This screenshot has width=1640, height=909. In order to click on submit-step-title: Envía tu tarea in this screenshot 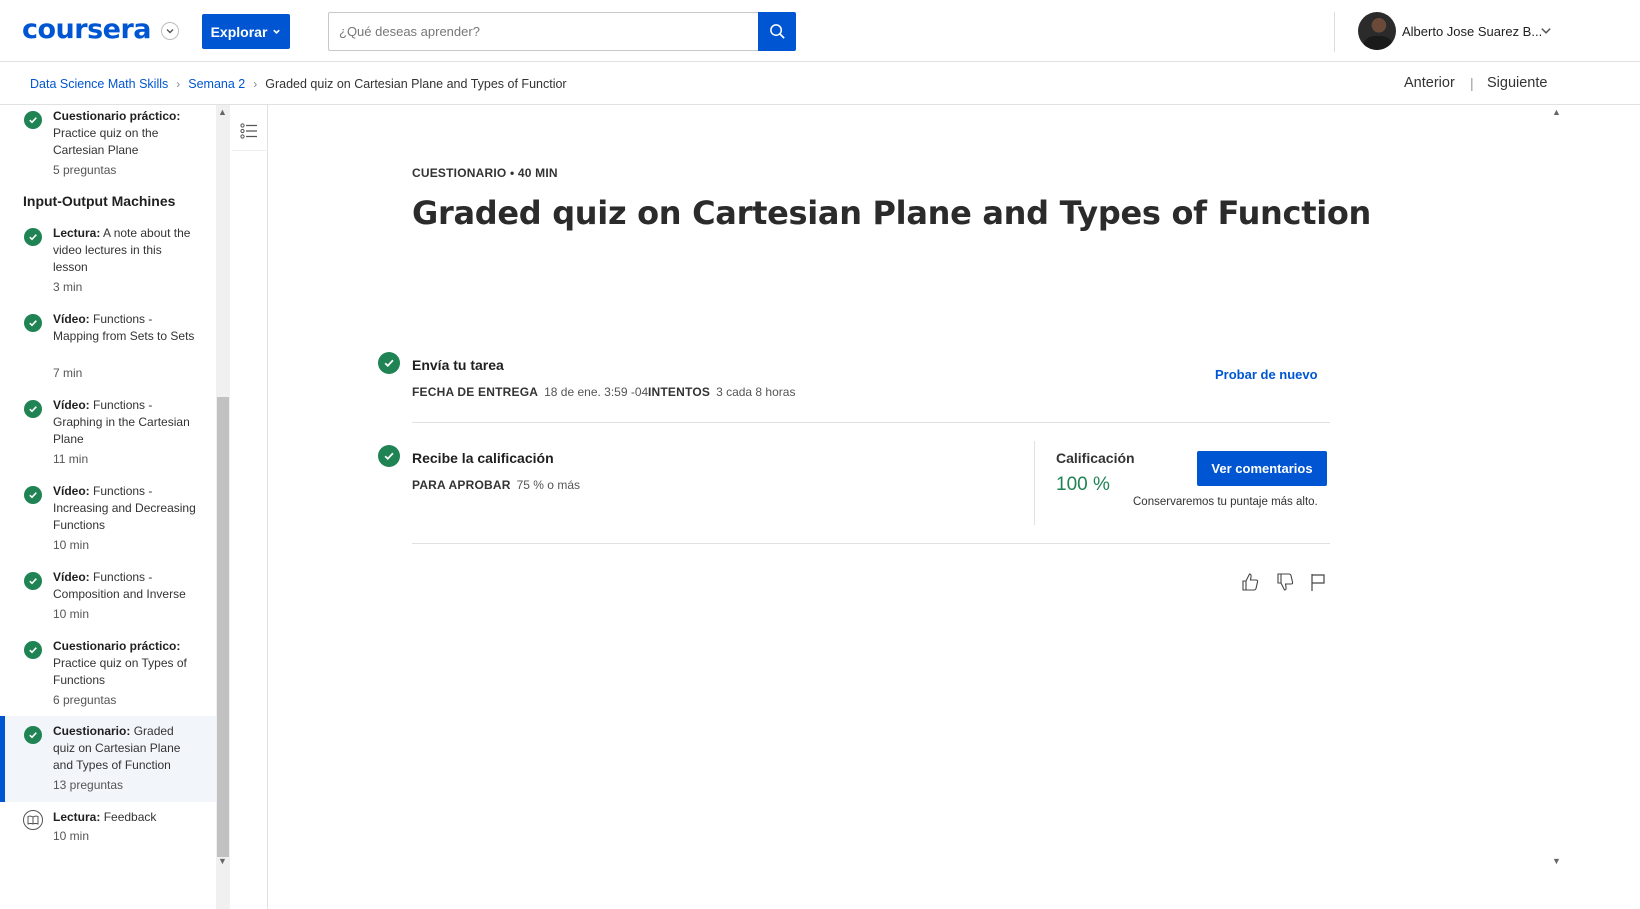, I will do `click(458, 365)`.